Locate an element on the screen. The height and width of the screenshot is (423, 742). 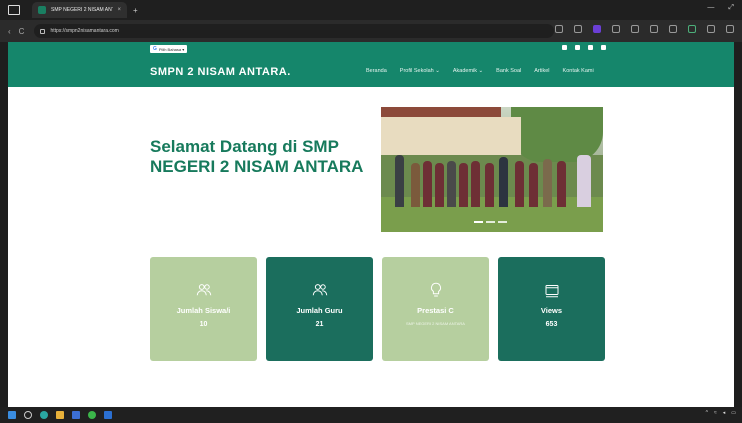
card-subtext: SMP NEGERI 2 NISAM ANTARA is located at coordinates (435, 323).